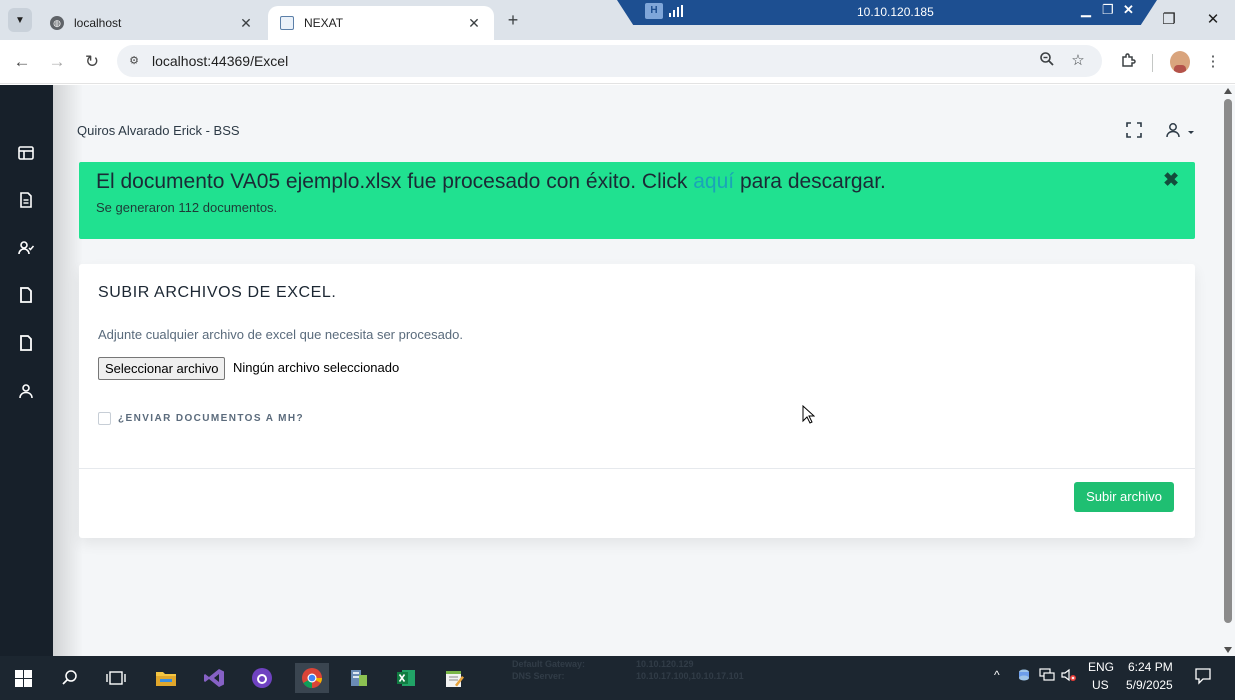  Describe the element at coordinates (92, 62) in the screenshot. I see `reload-icon: ↻` at that location.